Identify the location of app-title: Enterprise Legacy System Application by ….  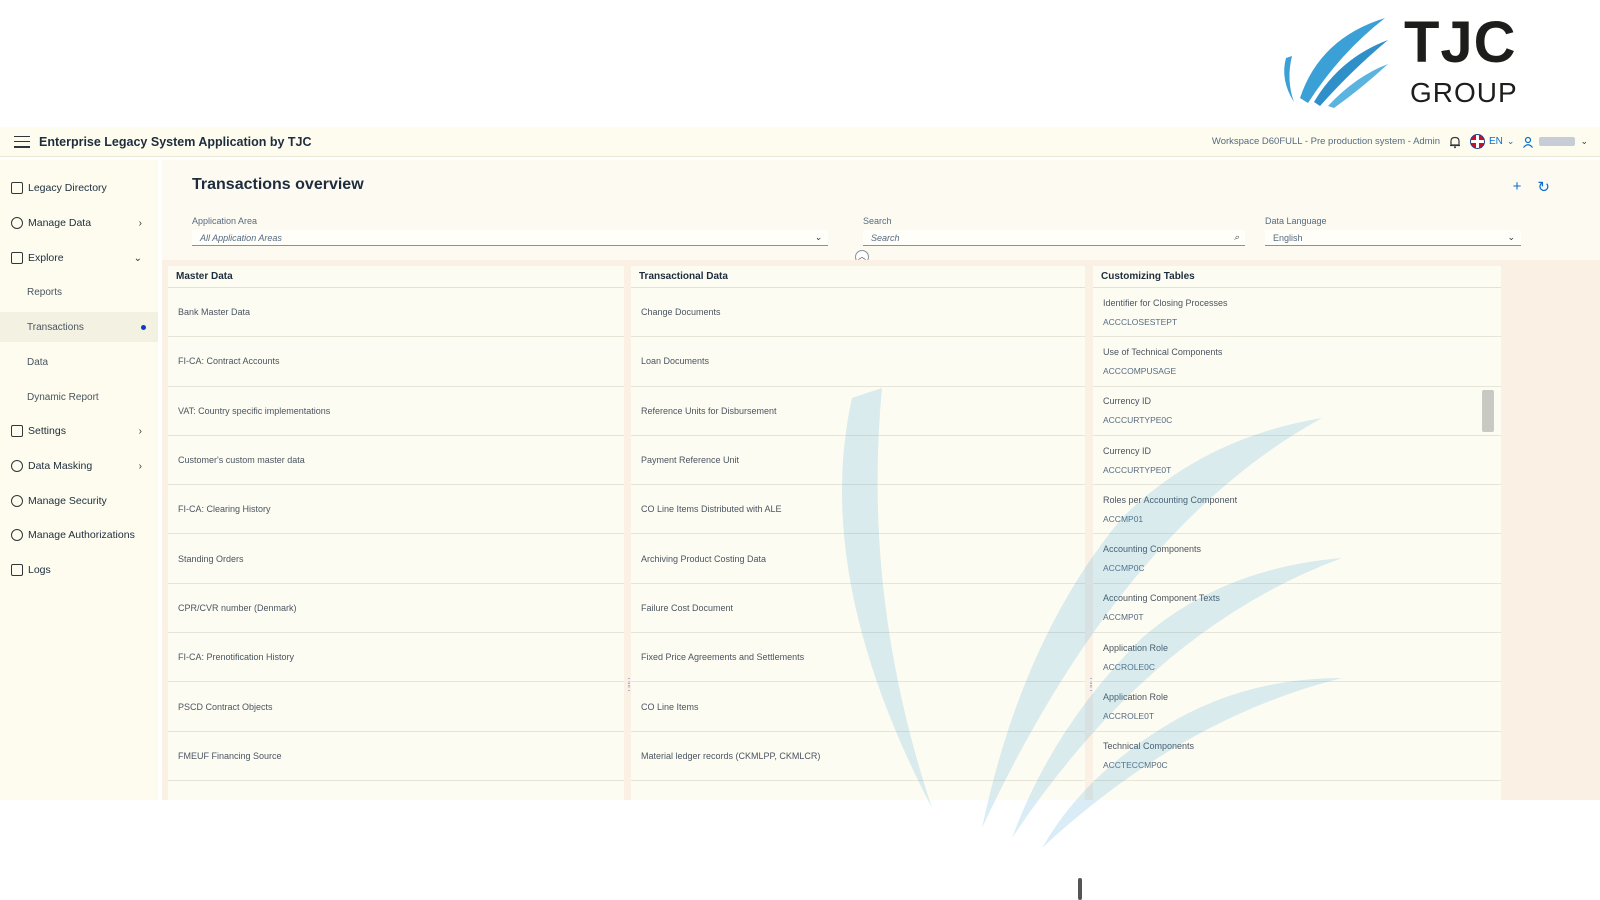
(175, 141).